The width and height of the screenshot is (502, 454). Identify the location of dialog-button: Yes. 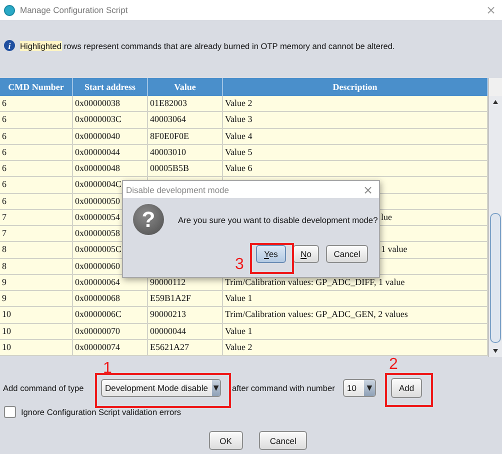
(271, 254).